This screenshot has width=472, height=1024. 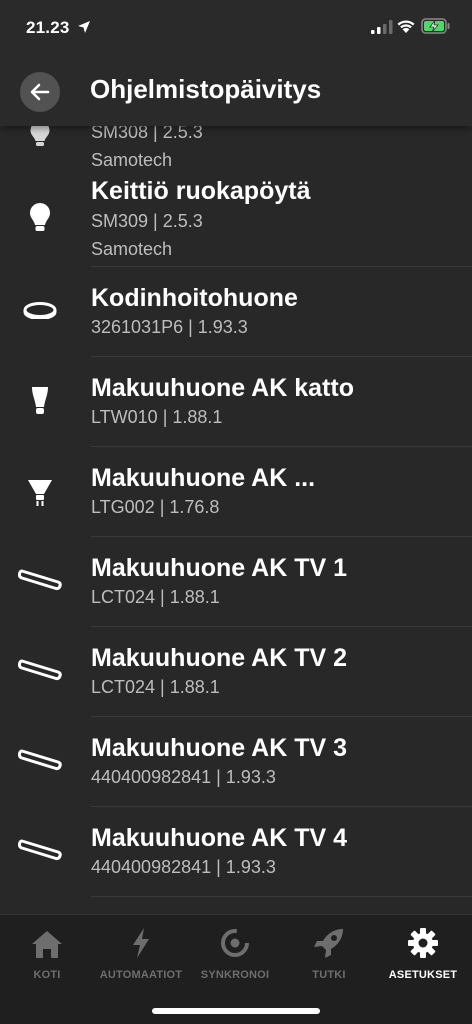 What do you see at coordinates (219, 838) in the screenshot?
I see `device-name: Makuuhuone AK TV 4` at bounding box center [219, 838].